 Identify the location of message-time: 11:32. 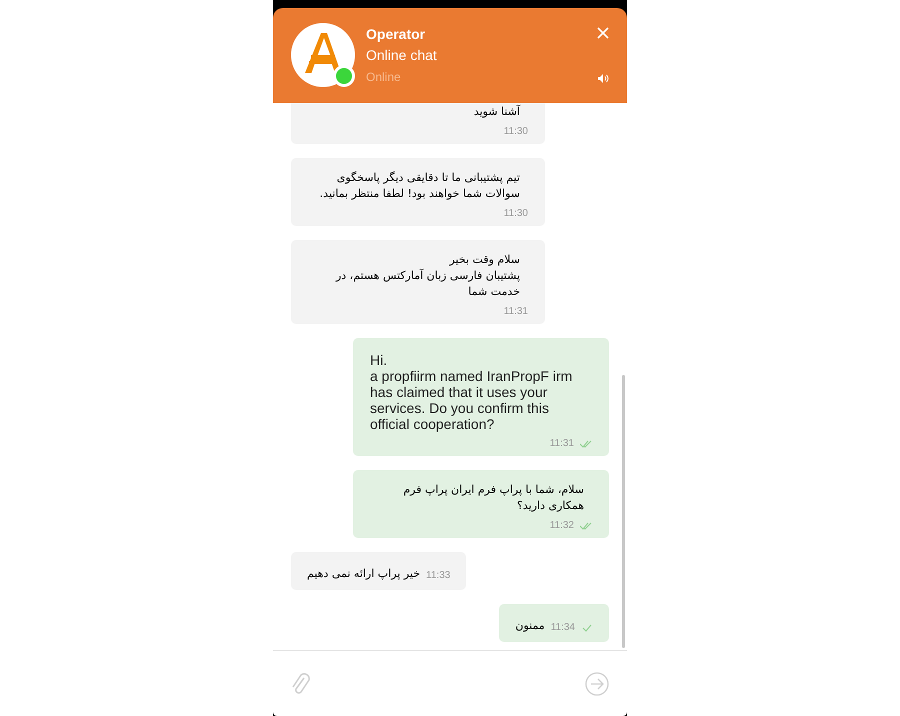
(562, 526).